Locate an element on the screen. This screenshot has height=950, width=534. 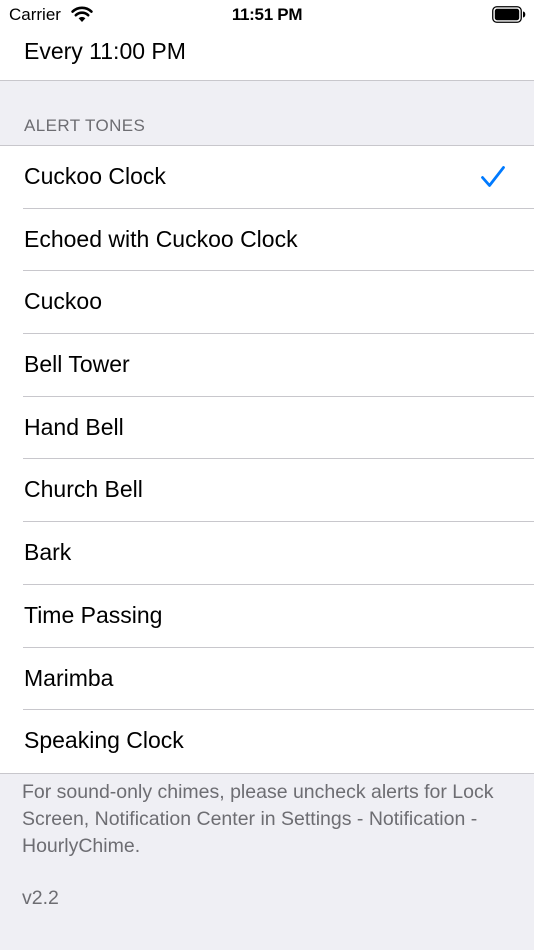
tone-row-cuckoo-clock: Cuckoo Clock is located at coordinates (267, 177).